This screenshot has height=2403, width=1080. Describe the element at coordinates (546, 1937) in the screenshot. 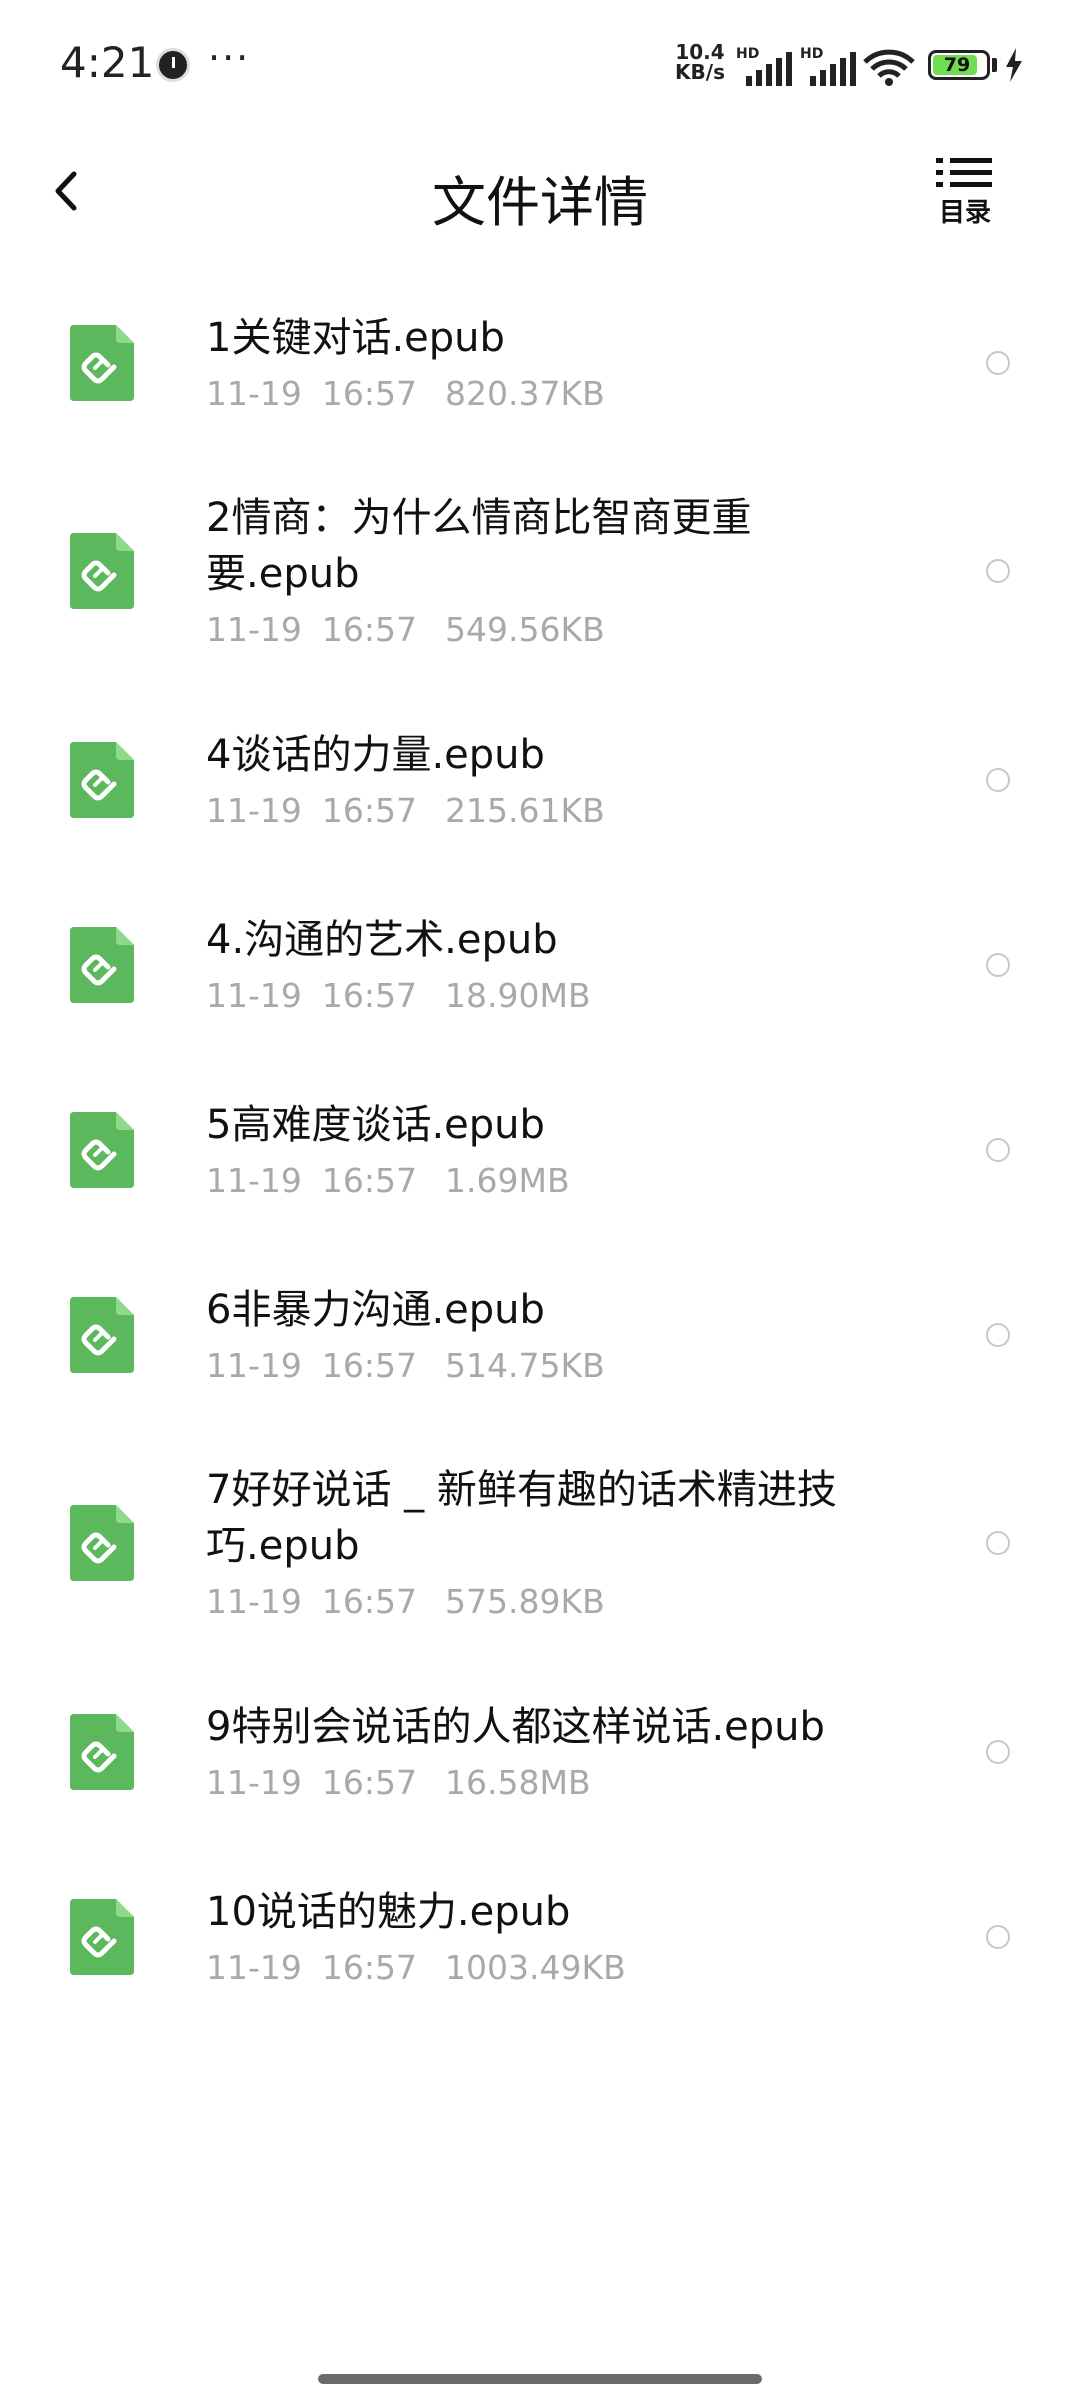

I see `file-info: 10说话的魅力.epub 11-19 16:57 1003.49KB` at that location.